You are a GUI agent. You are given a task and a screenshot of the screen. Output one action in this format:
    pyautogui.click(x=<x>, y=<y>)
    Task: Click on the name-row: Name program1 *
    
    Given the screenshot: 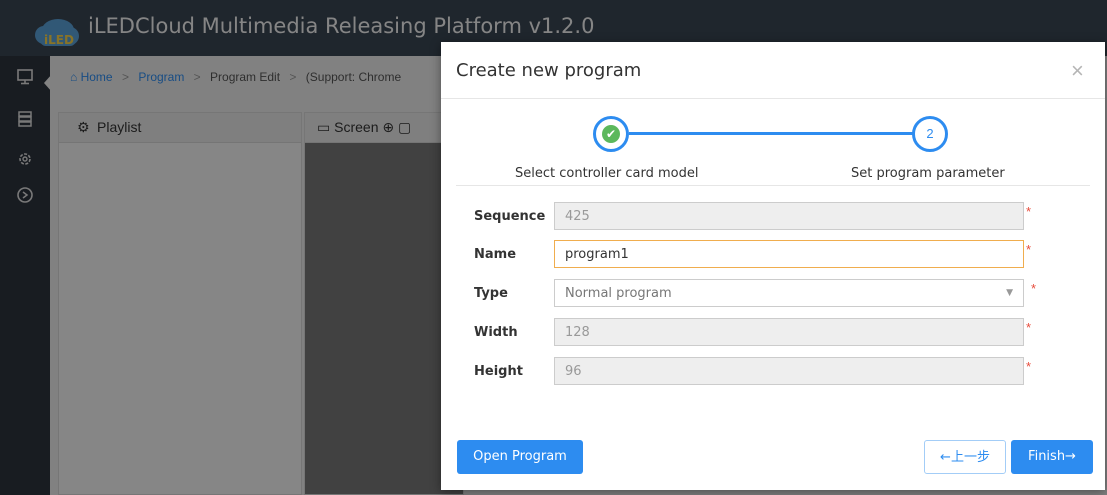 What is the action you would take?
    pyautogui.click(x=774, y=255)
    